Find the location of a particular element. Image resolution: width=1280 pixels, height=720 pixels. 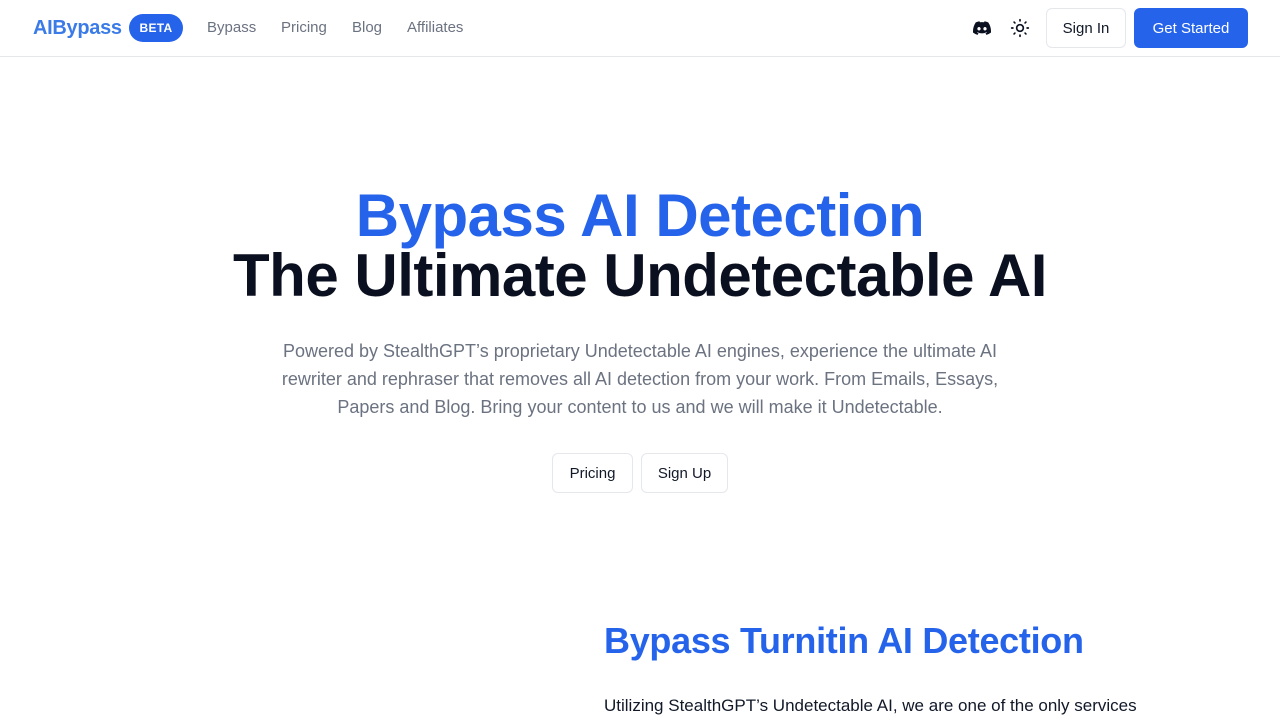

get-started-button: Get Started is located at coordinates (1191, 28).